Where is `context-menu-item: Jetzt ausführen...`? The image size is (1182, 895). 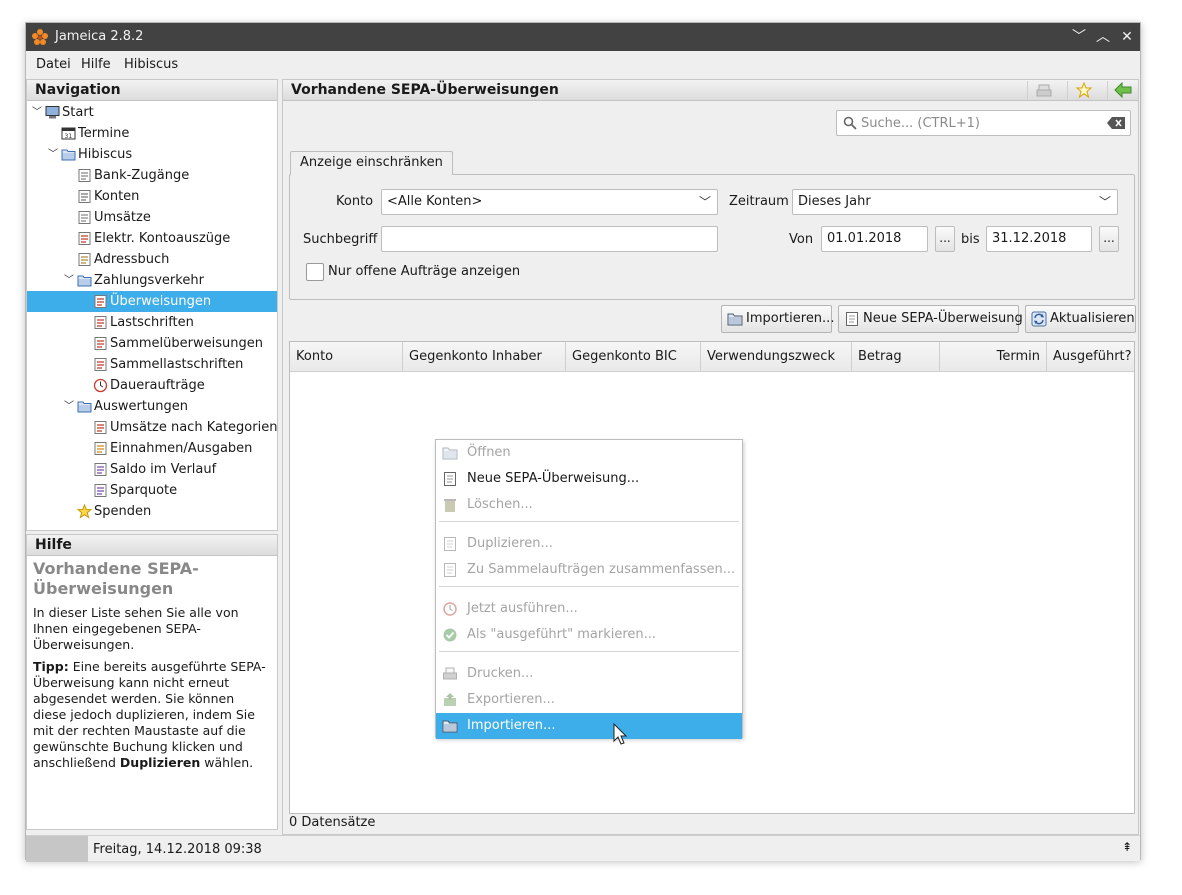
context-menu-item: Jetzt ausführen... is located at coordinates (589, 609).